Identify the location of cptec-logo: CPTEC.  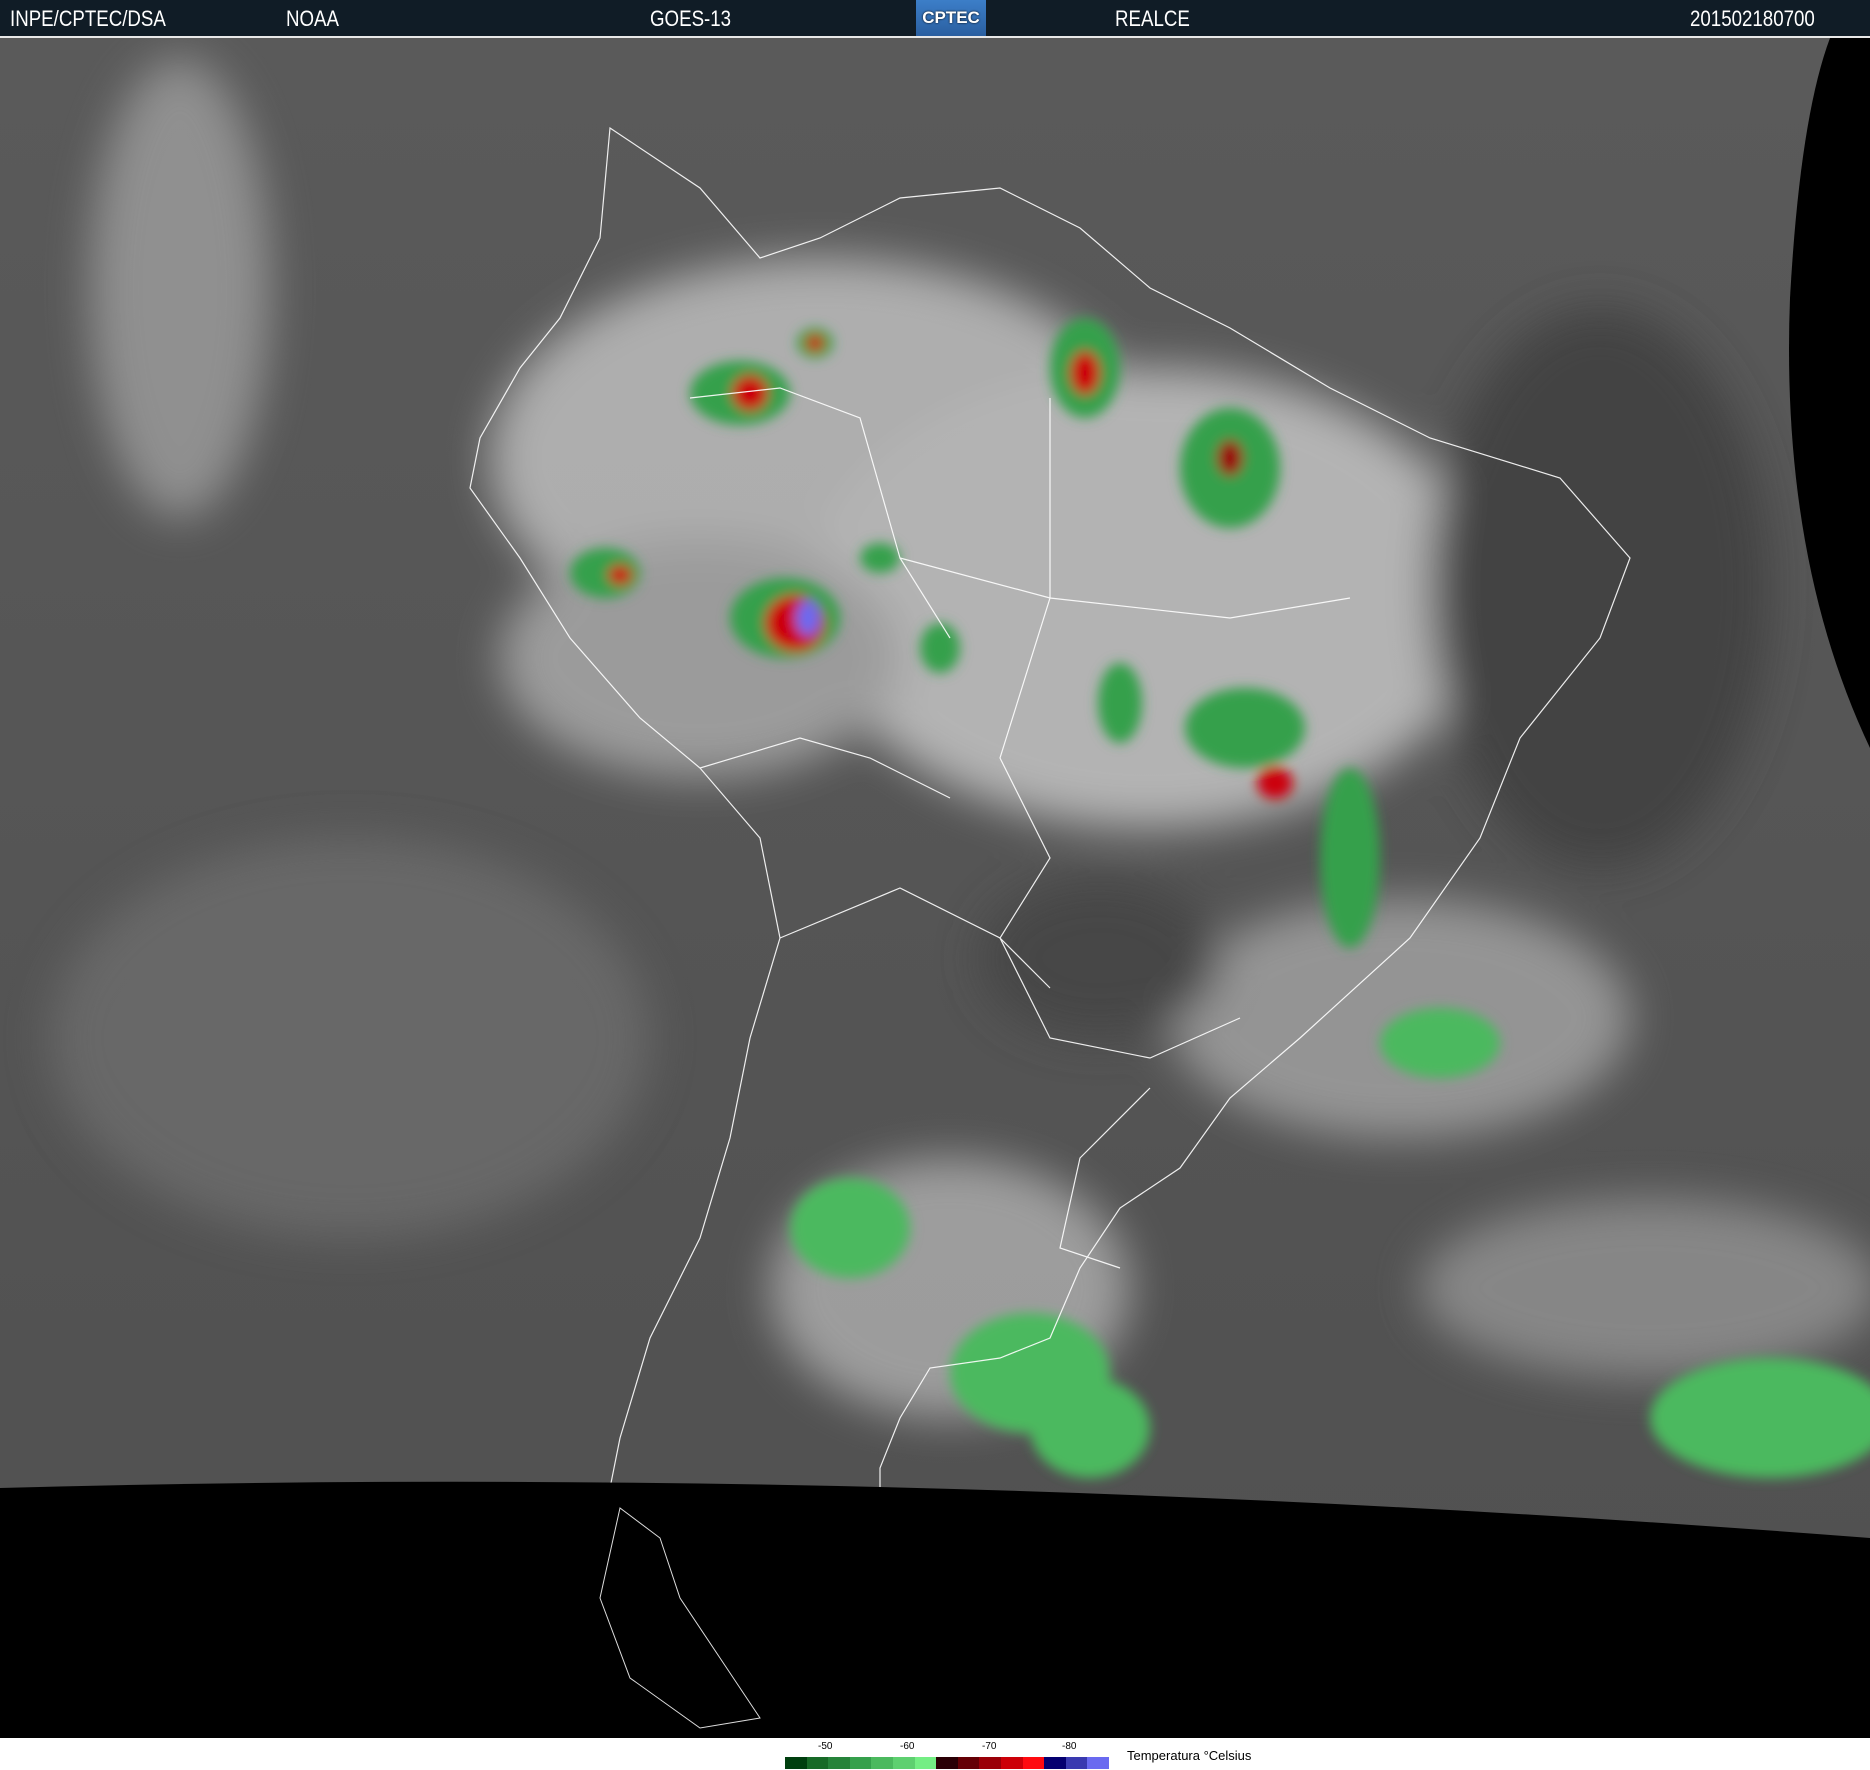
(951, 18).